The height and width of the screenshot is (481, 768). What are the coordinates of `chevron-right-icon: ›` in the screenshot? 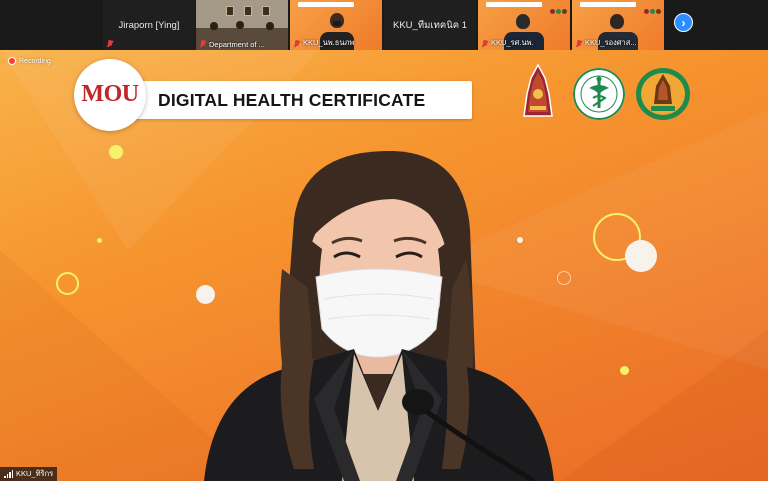 It's located at (683, 23).